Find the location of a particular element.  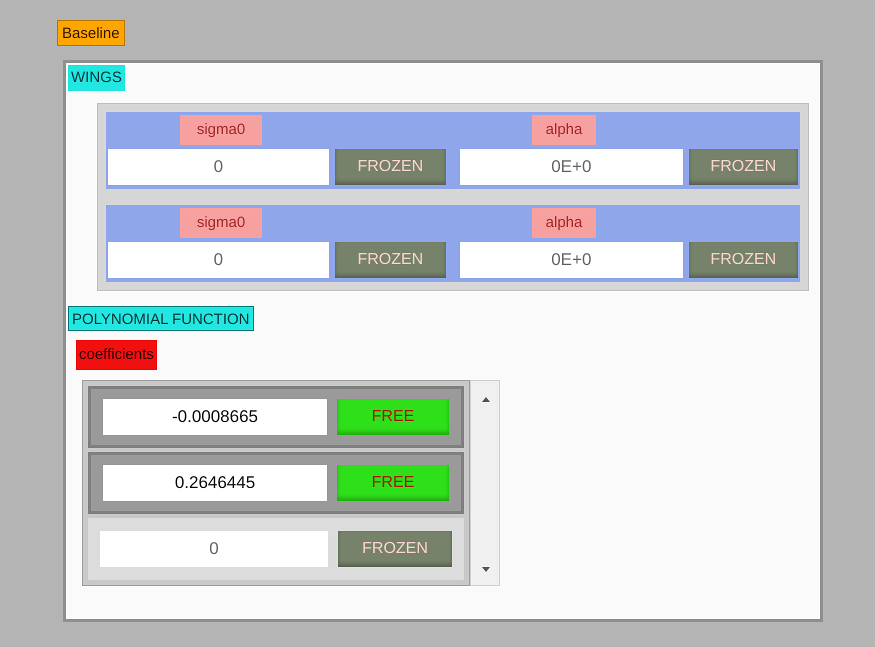

numeric-field: -0.0008665 is located at coordinates (215, 417).